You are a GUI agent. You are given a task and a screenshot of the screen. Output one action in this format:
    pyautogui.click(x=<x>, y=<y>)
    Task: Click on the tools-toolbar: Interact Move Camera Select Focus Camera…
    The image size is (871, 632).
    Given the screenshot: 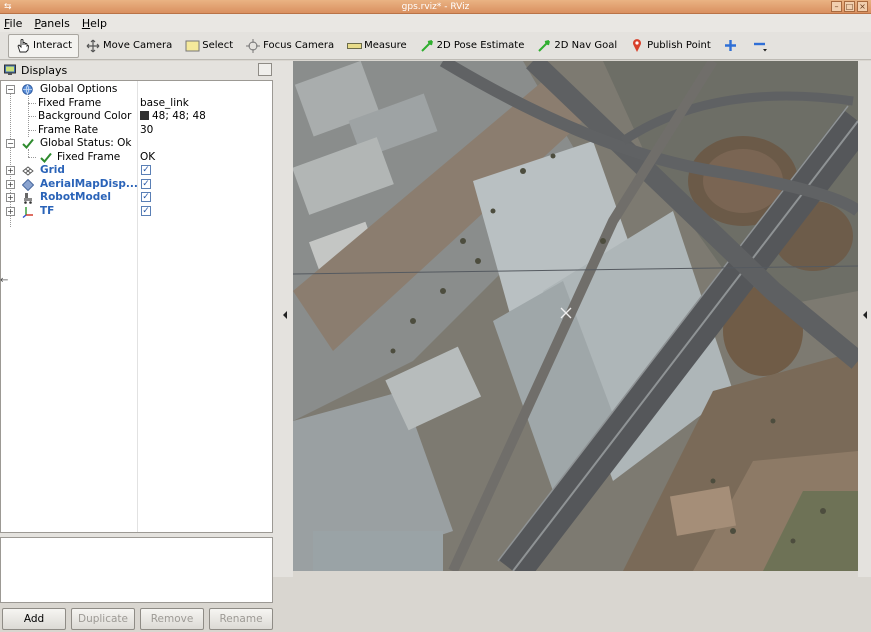 What is the action you would take?
    pyautogui.click(x=435, y=46)
    